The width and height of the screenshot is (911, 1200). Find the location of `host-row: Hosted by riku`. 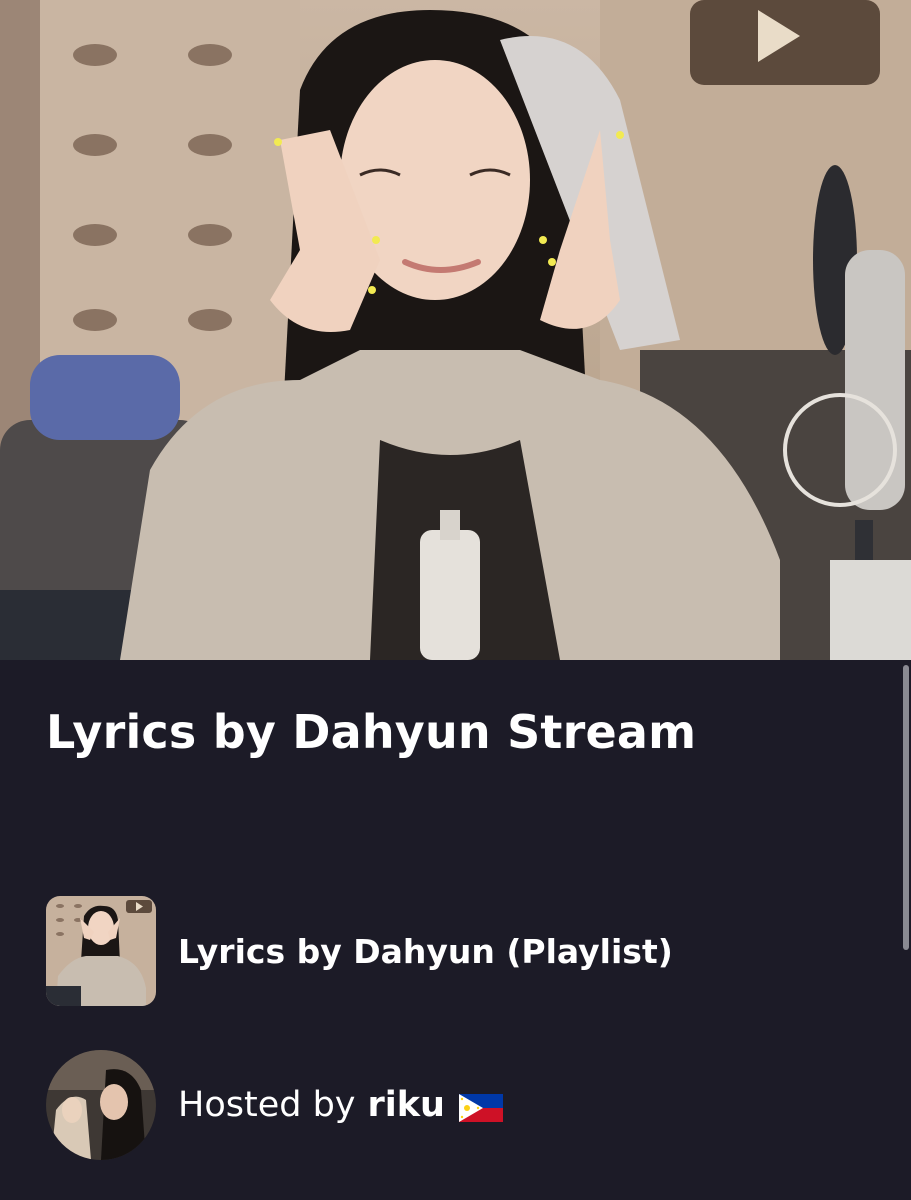

host-row: Hosted by riku is located at coordinates (274, 1105).